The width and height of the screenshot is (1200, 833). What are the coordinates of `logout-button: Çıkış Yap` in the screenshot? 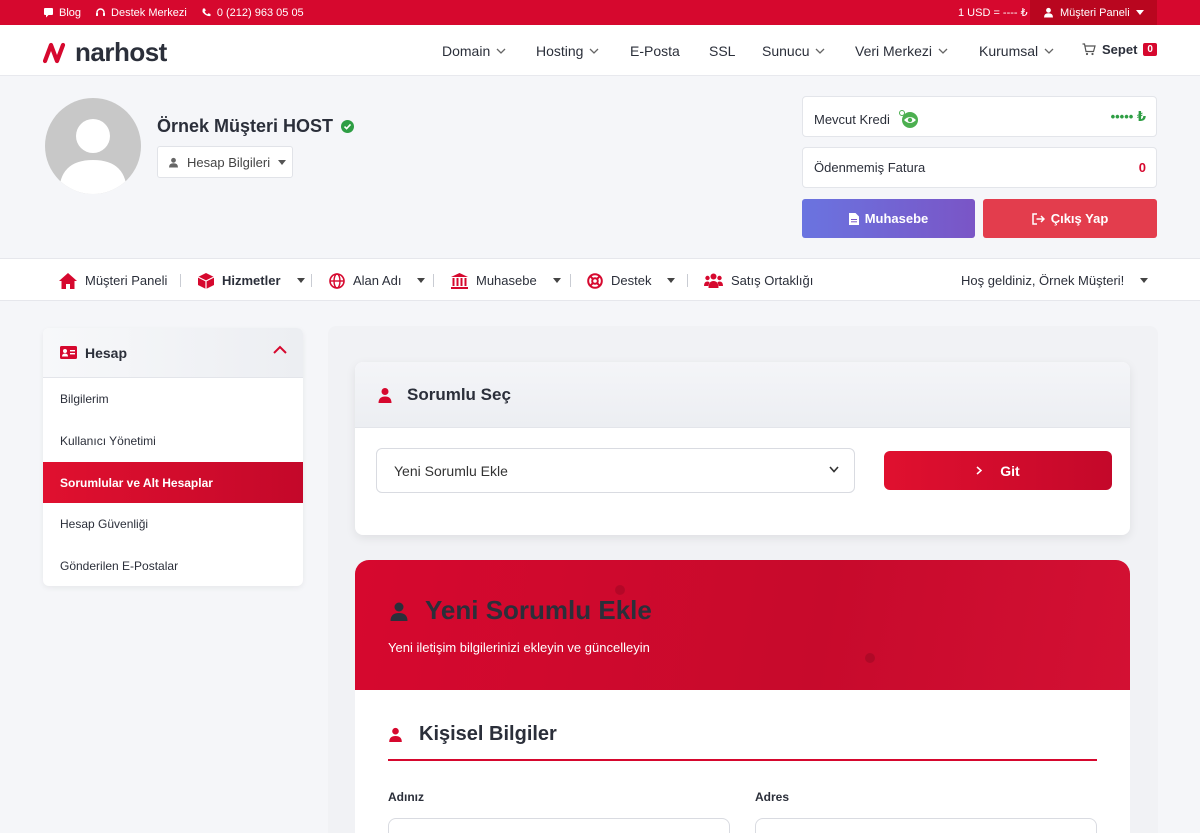 It's located at (1070, 218).